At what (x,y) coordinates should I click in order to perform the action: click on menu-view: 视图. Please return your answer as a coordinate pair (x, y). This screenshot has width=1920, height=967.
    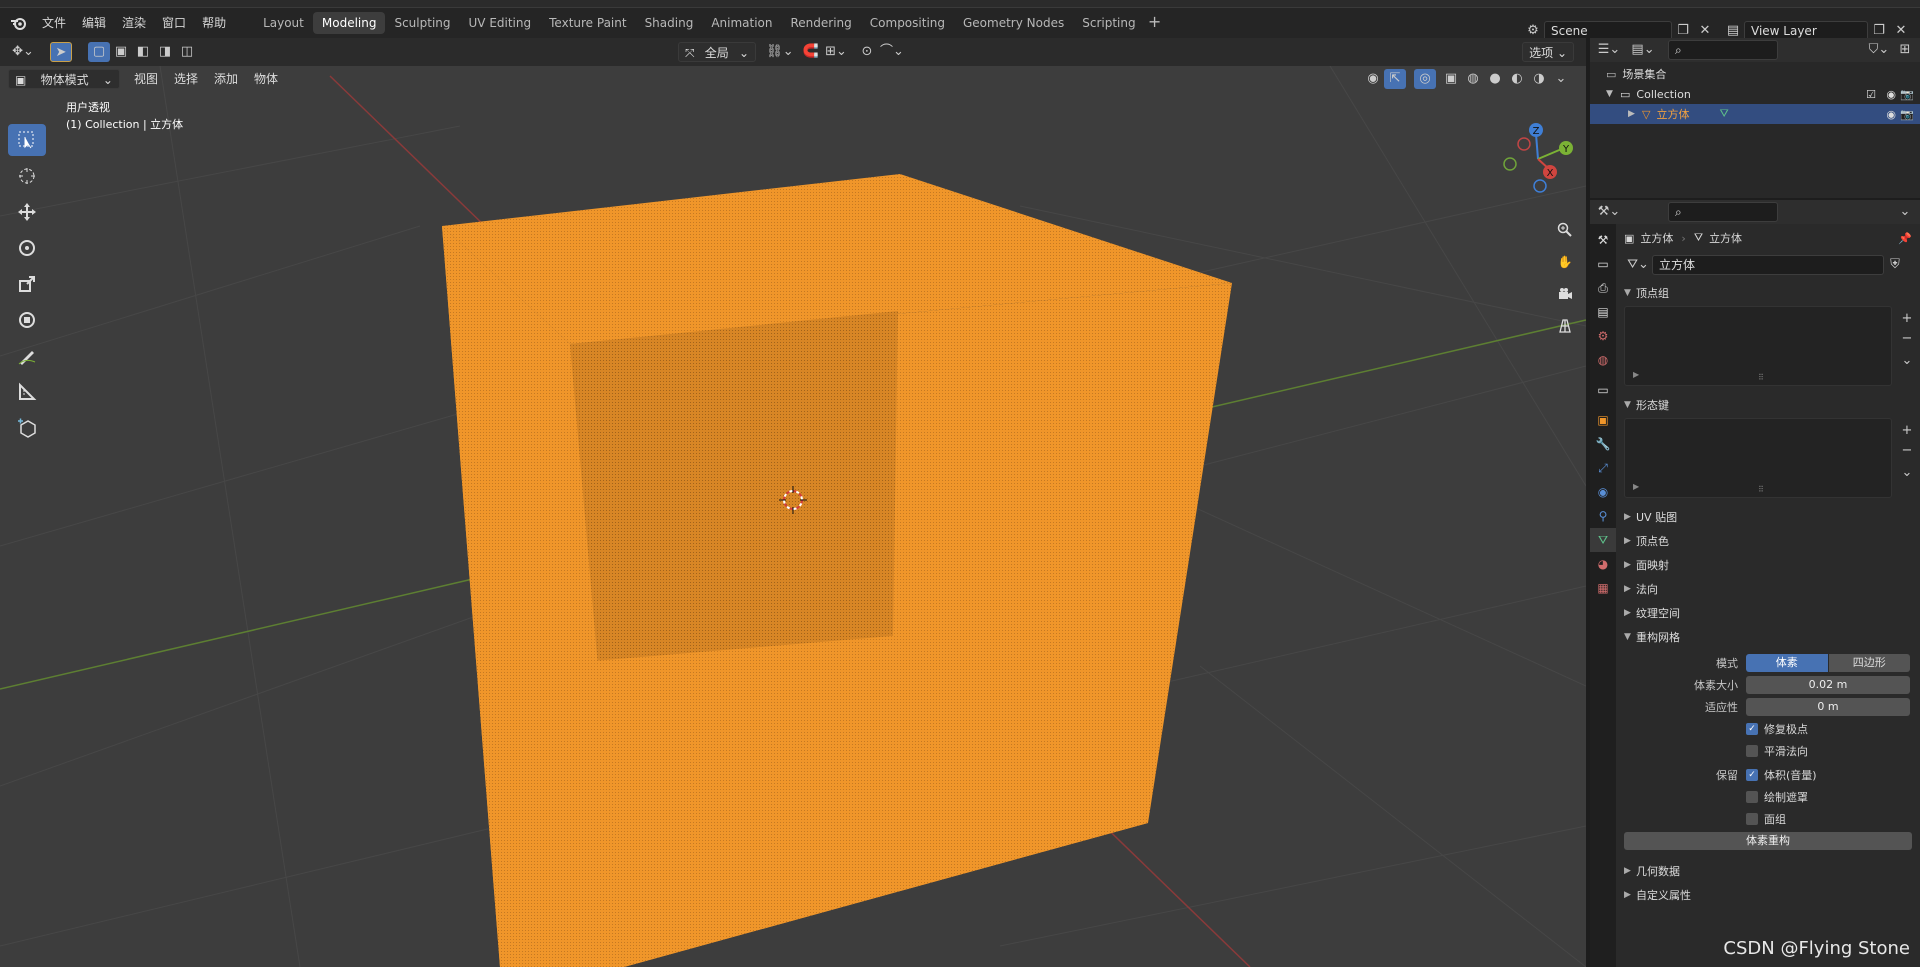
    Looking at the image, I should click on (146, 79).